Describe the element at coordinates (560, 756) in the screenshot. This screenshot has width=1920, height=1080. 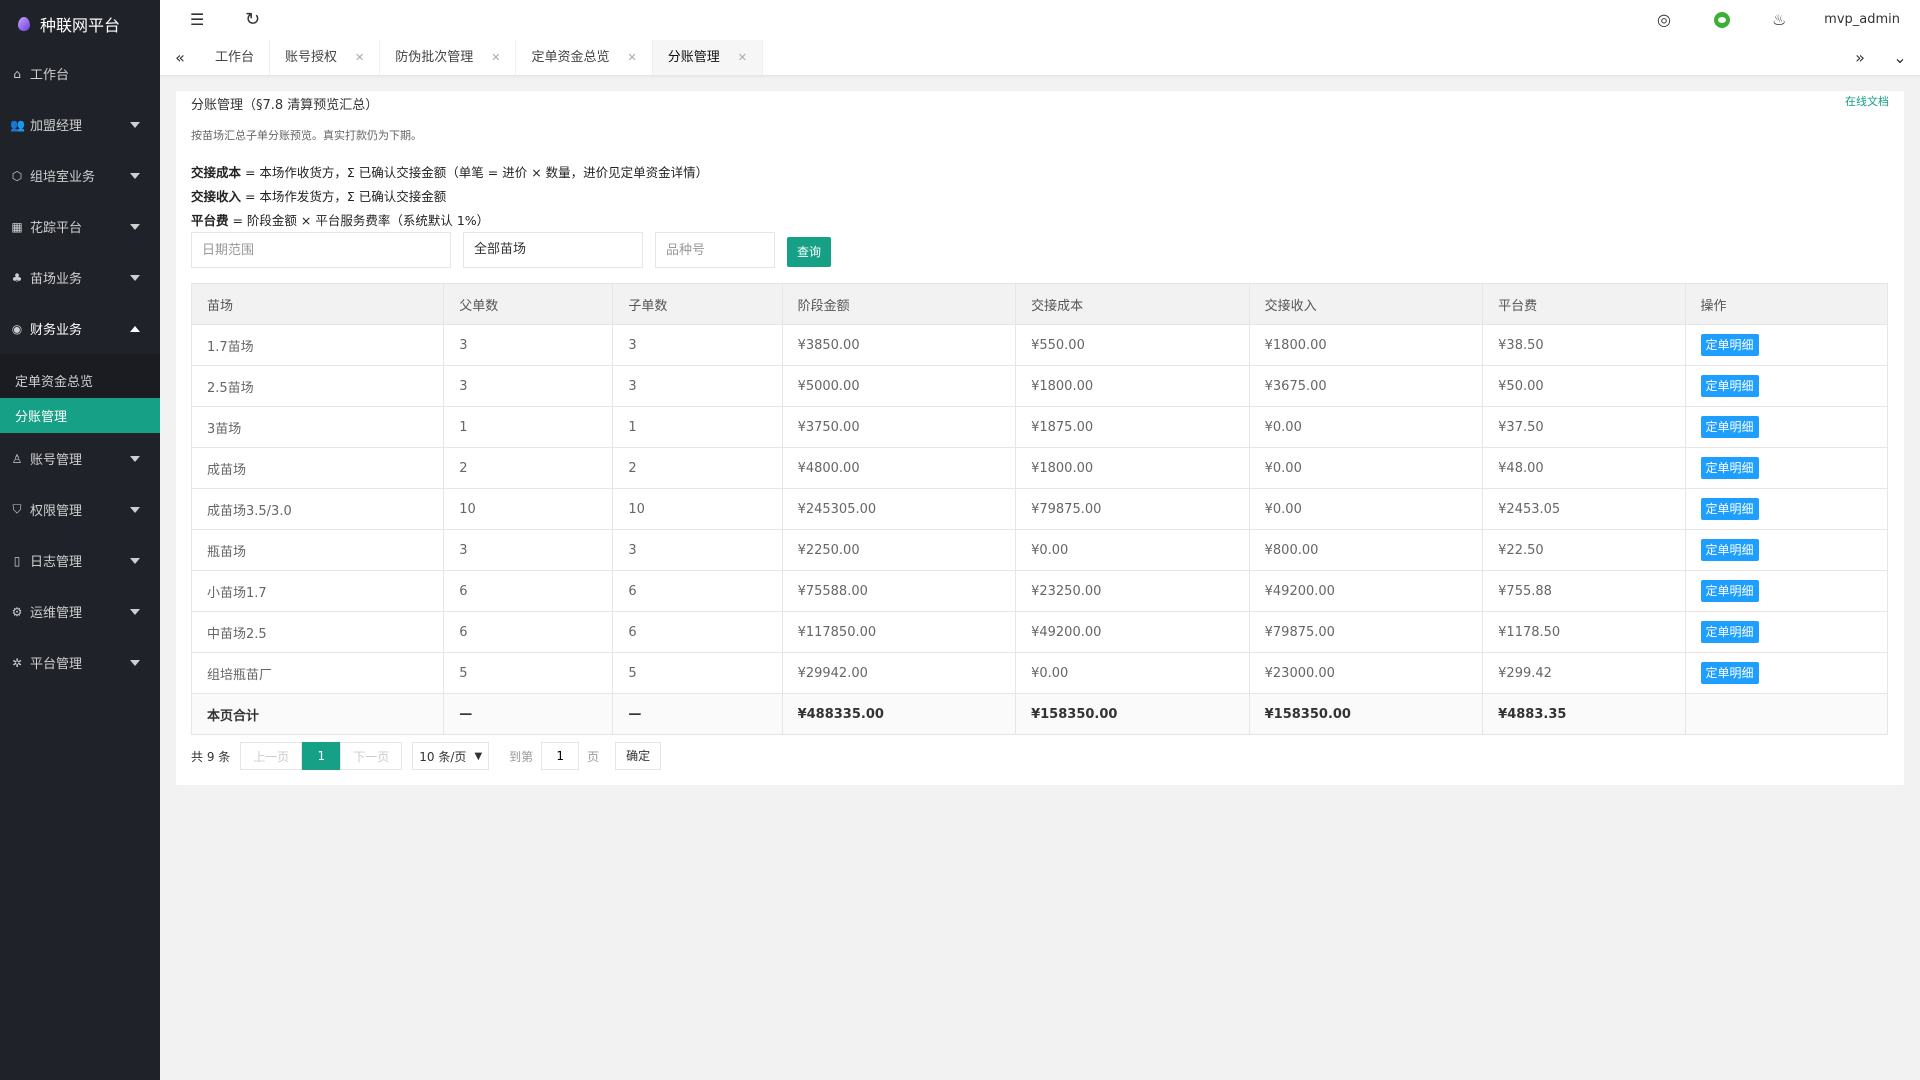
I see `goto-page-input` at that location.